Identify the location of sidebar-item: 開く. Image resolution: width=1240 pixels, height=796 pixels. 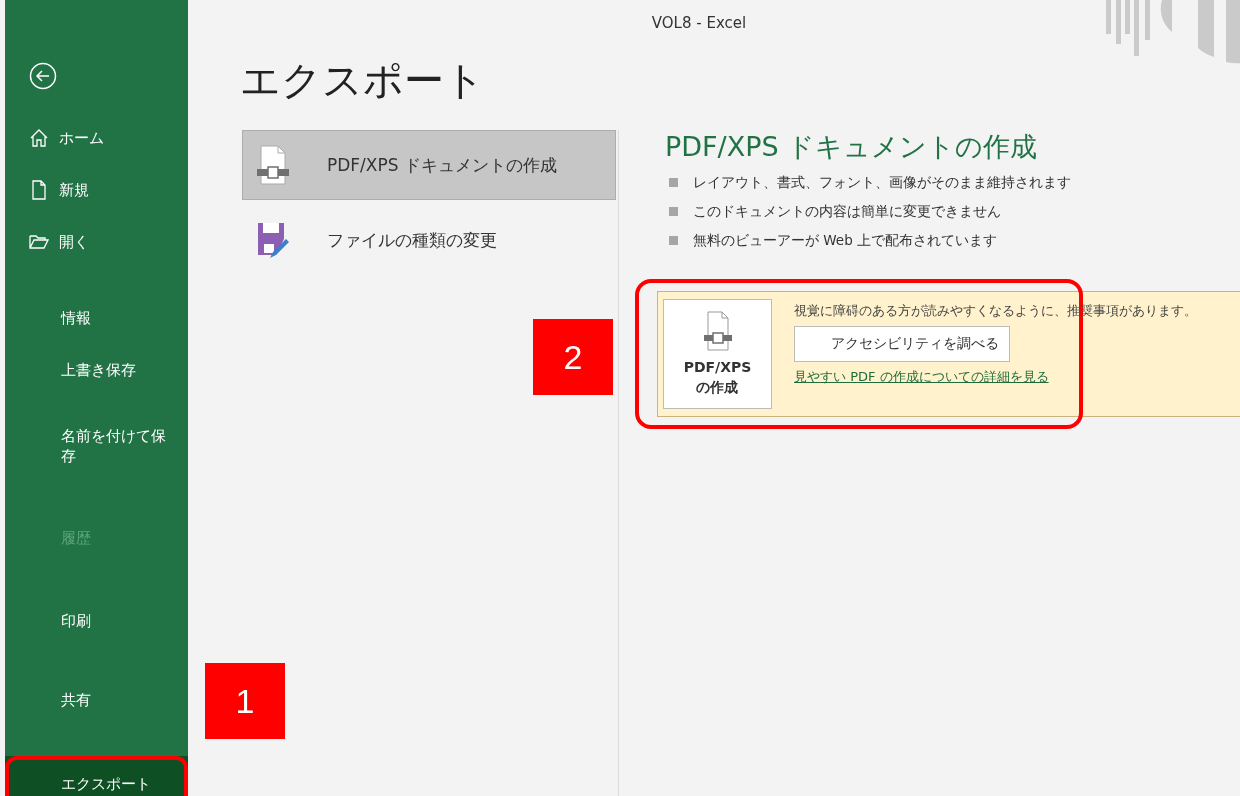
(96, 242).